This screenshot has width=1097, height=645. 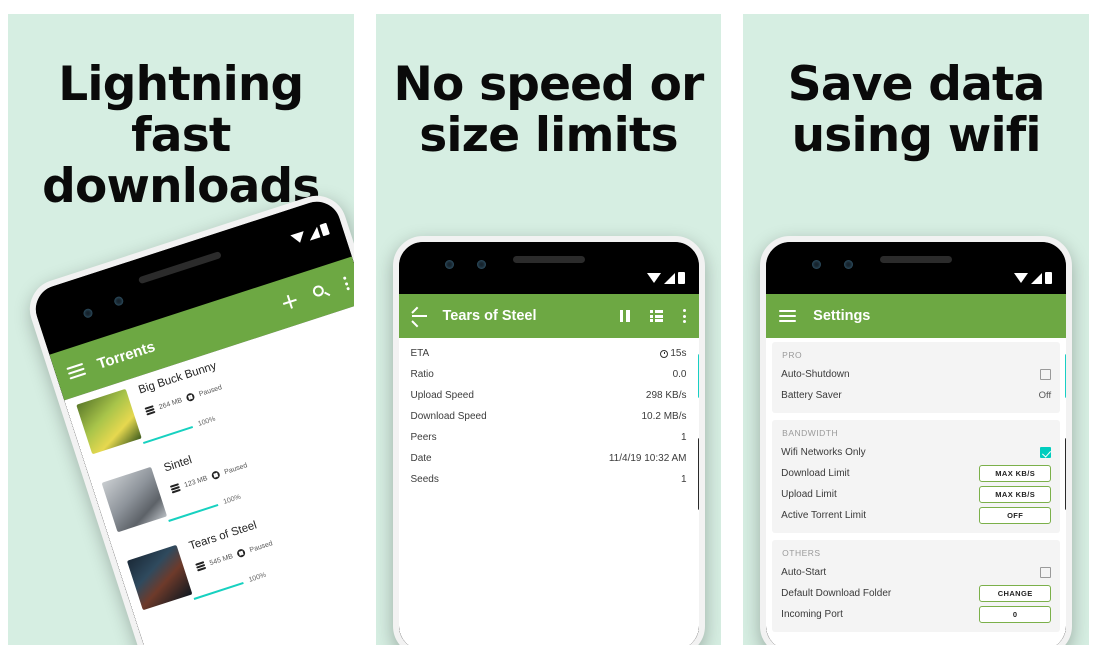 What do you see at coordinates (422, 374) in the screenshot?
I see `detail-label: Ratio` at bounding box center [422, 374].